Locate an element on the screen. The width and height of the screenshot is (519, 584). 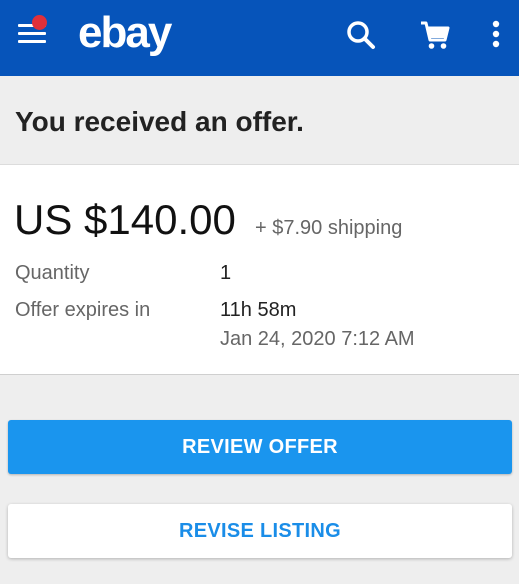
notification-badge is located at coordinates (39, 22).